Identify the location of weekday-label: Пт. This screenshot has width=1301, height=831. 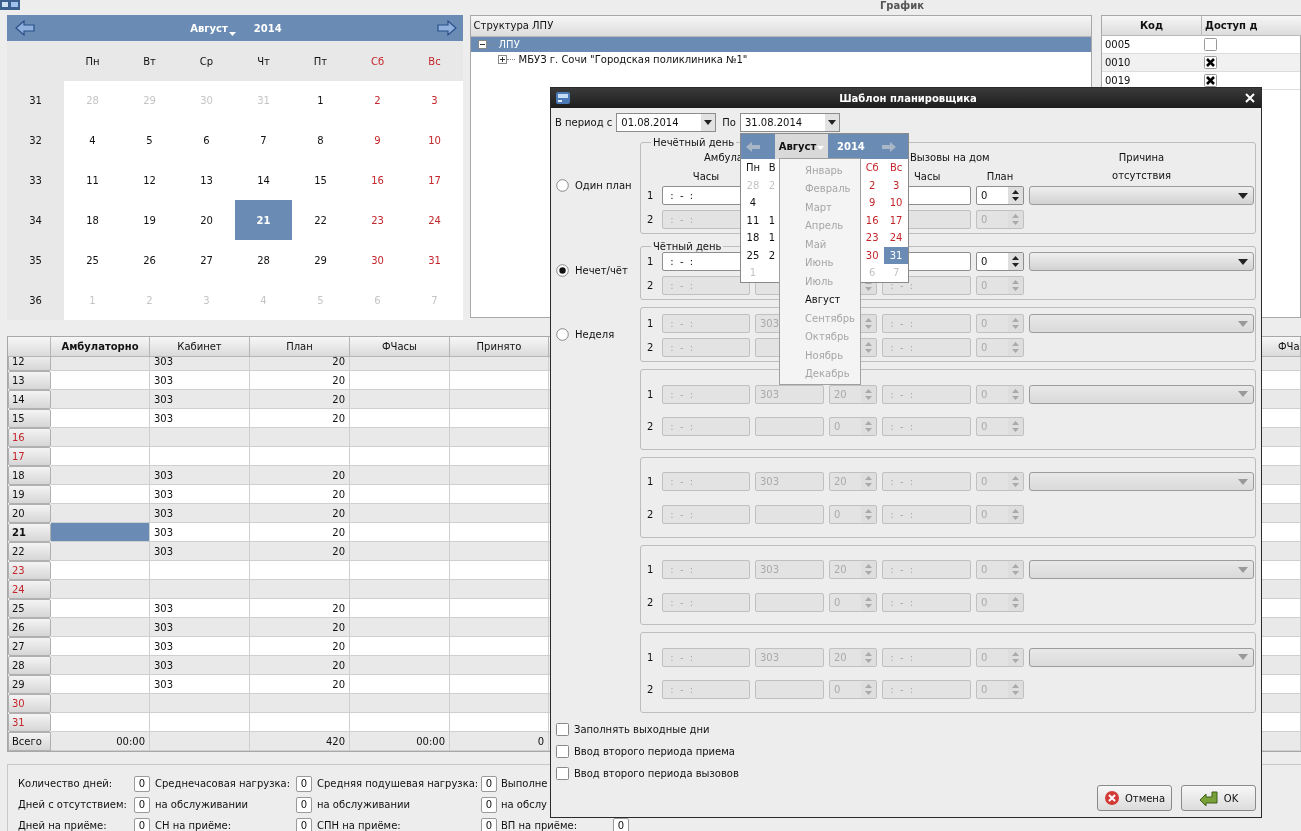
(320, 61).